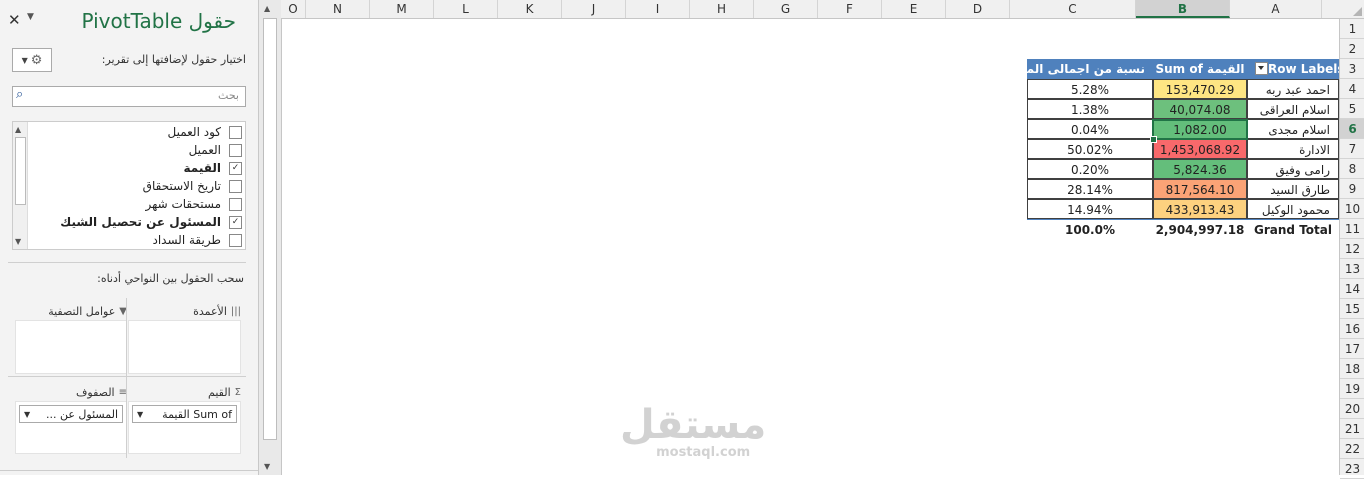 This screenshot has height=479, width=1364. What do you see at coordinates (32, 60) in the screenshot?
I see `field-settings-button: ▼ ⚙` at bounding box center [32, 60].